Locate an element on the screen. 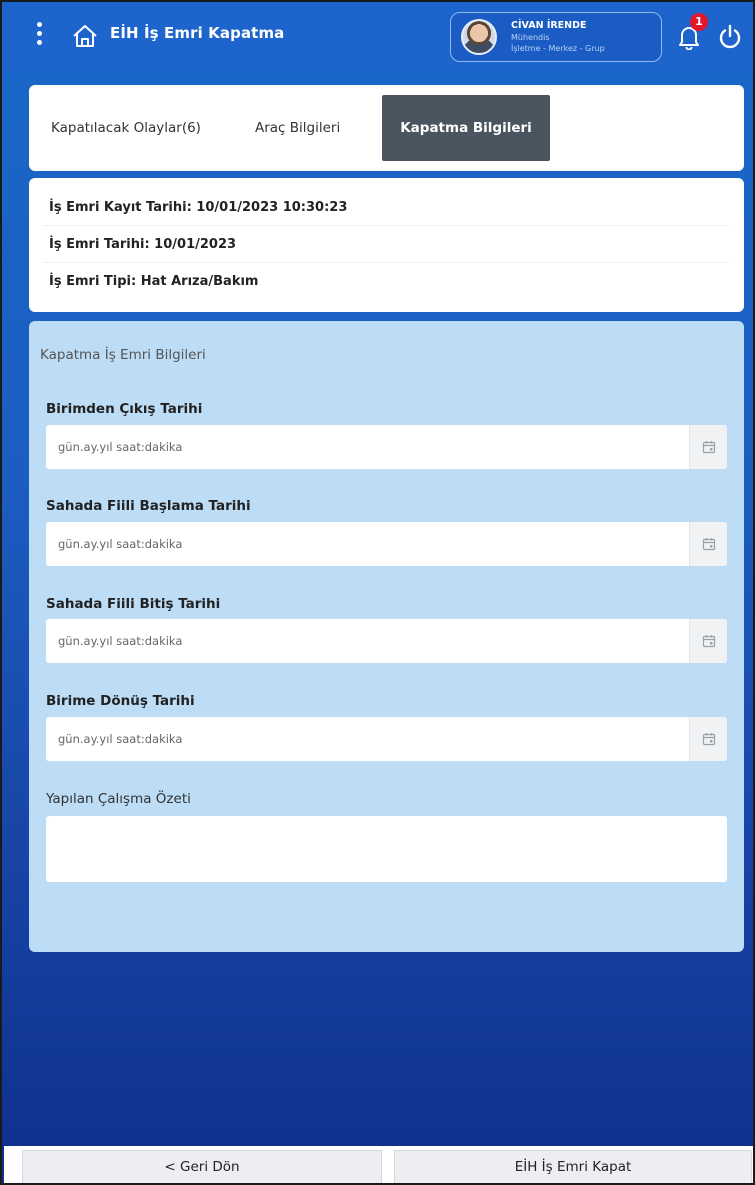 The image size is (755, 1185). close-work-order-button: EİH İş Emri Kapat is located at coordinates (573, 1166).